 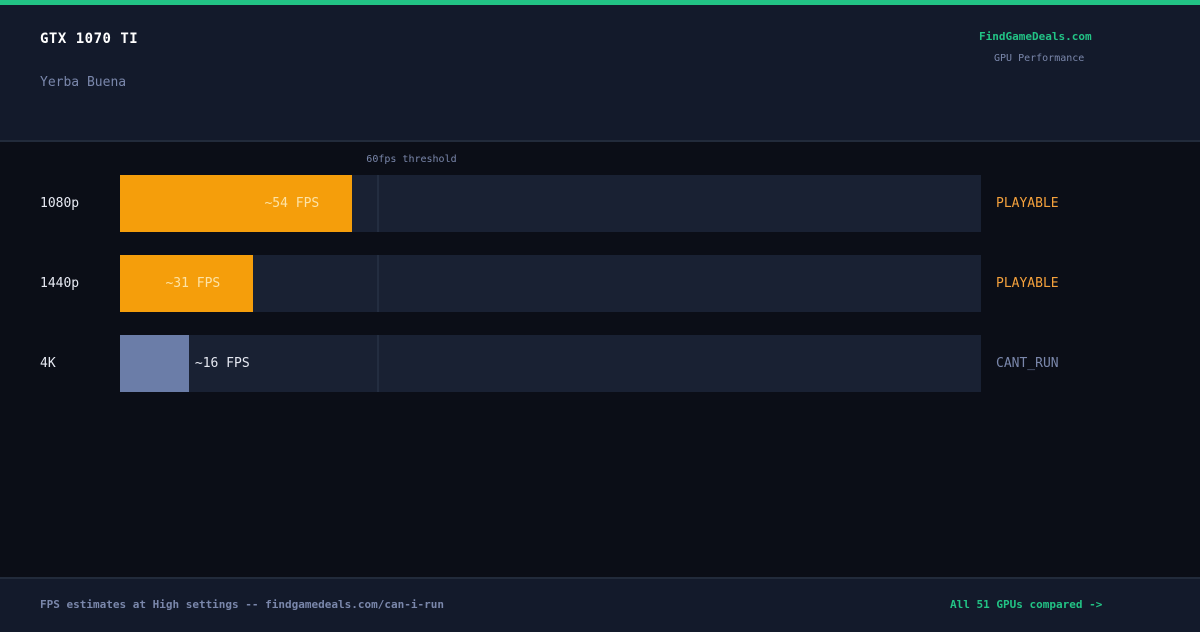 I want to click on fps-value-label: ~54 FPS, so click(x=292, y=203).